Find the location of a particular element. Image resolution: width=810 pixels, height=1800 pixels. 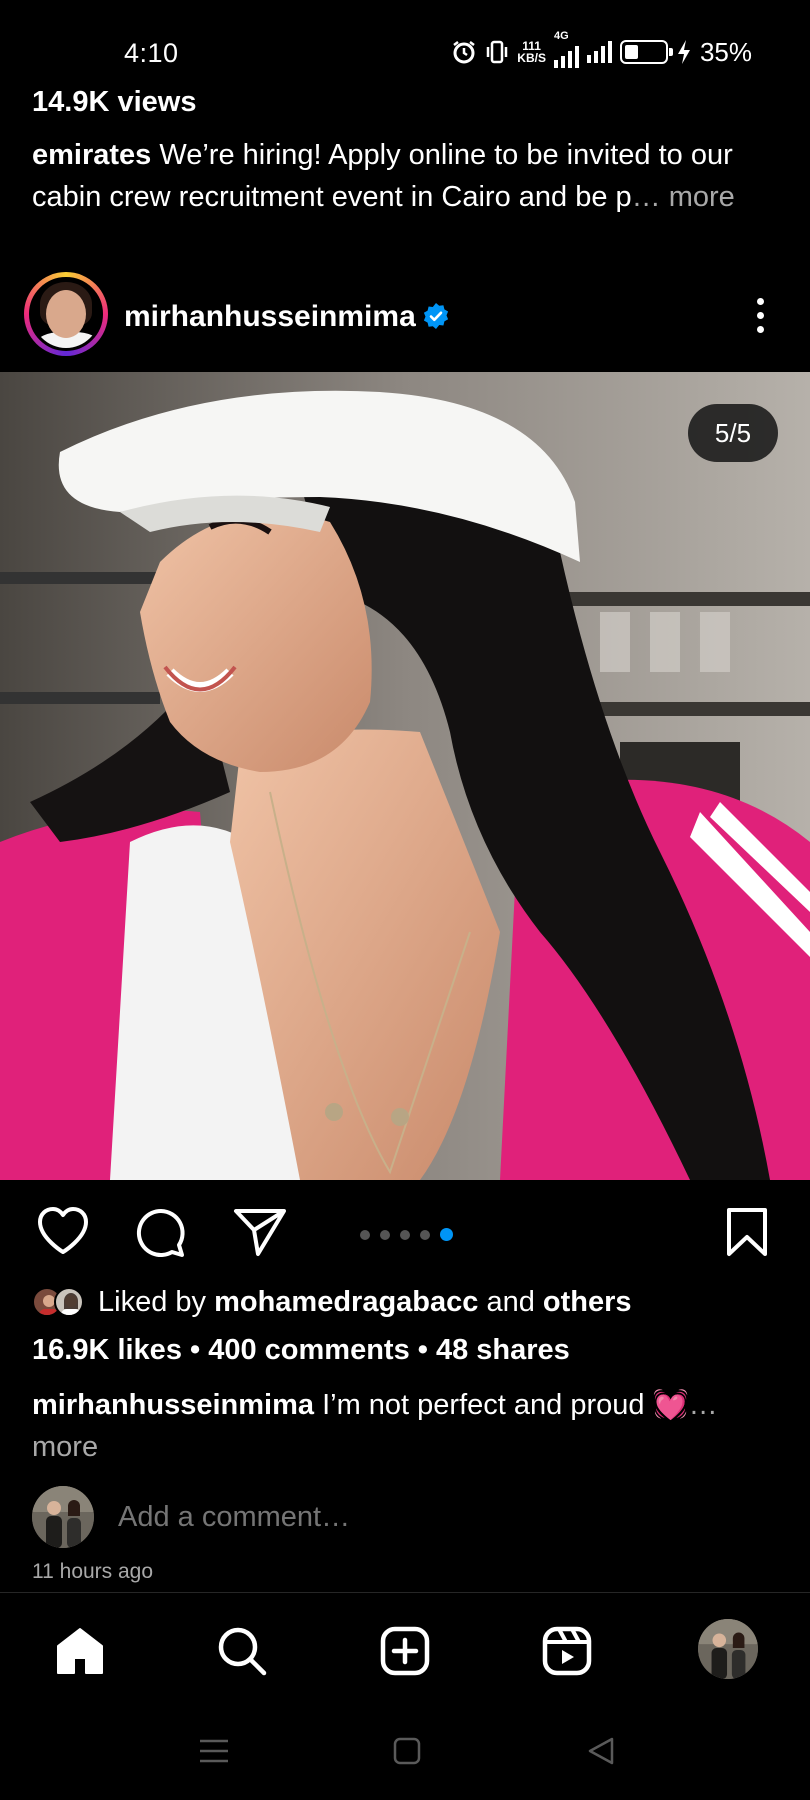

charging-icon is located at coordinates (684, 52).